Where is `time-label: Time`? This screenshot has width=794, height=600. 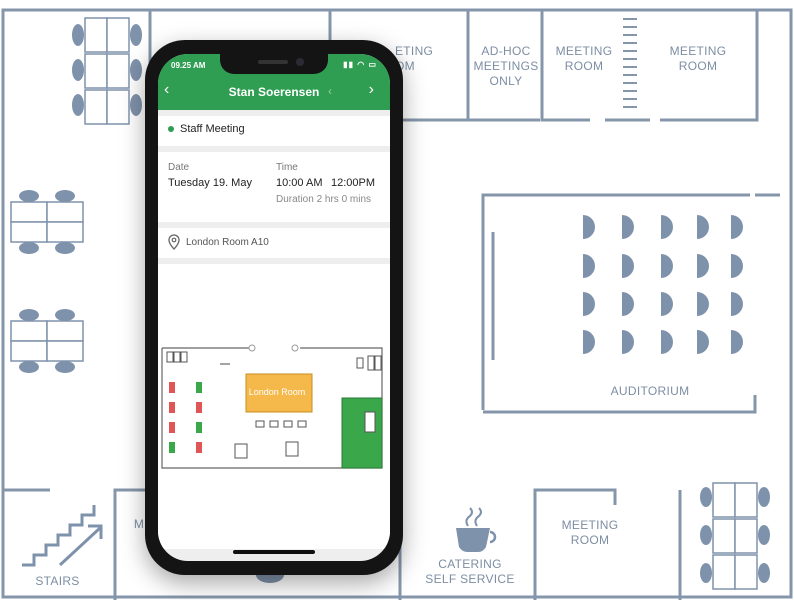
time-label: Time is located at coordinates (287, 167).